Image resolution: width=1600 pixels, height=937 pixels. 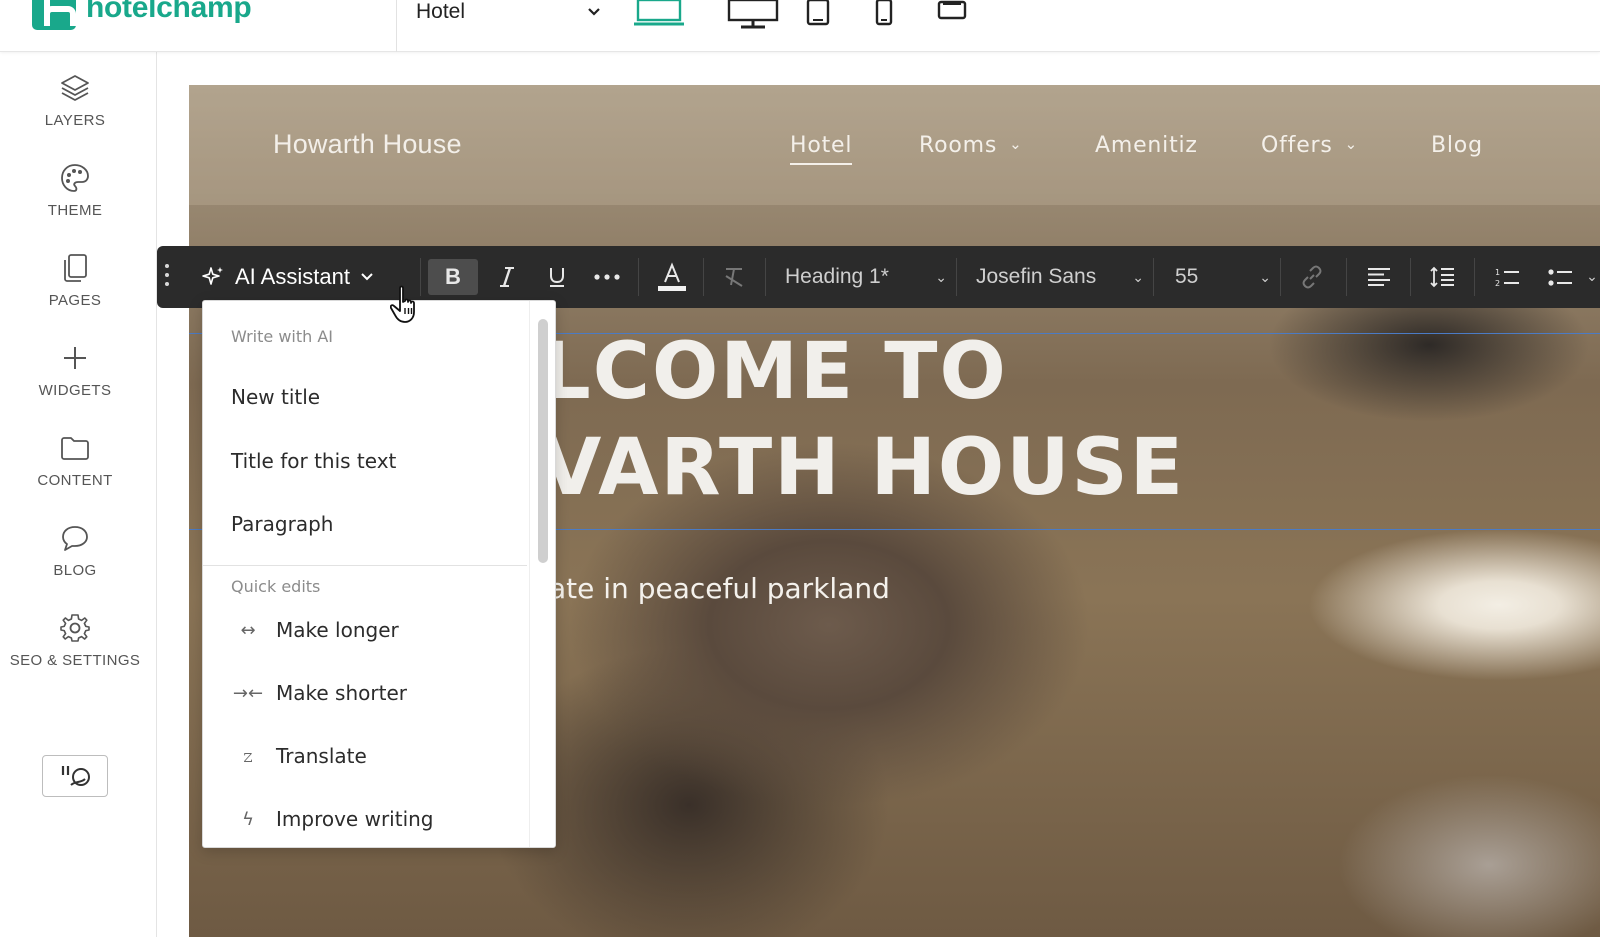 I want to click on mobile-landscape-icon, so click(x=952, y=10).